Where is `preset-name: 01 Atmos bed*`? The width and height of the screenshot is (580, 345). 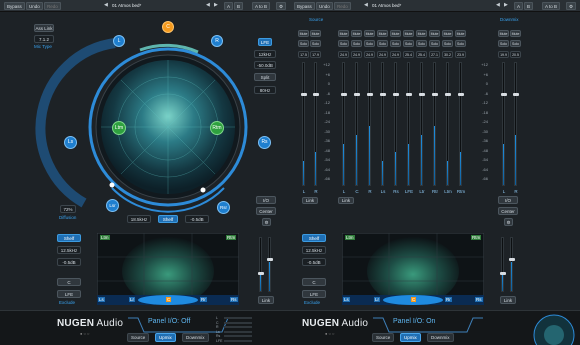 preset-name: 01 Atmos bed* is located at coordinates (420, 6).